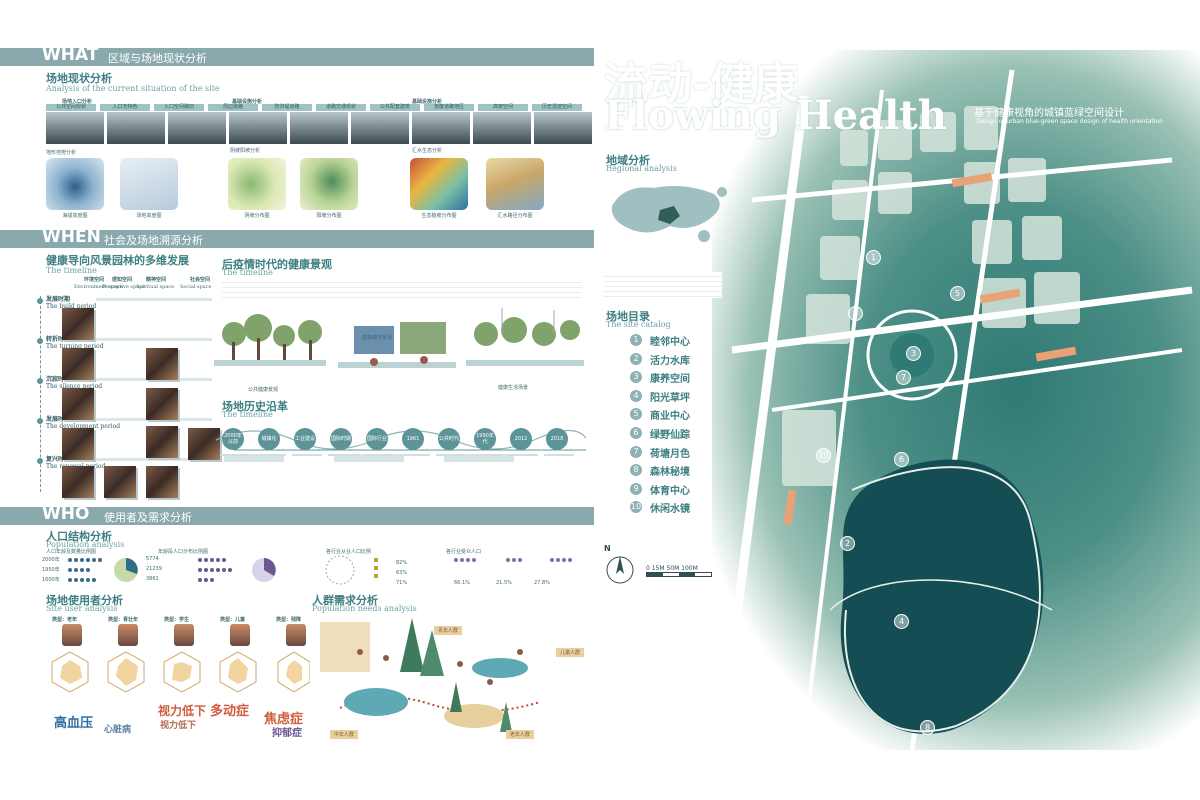 This screenshot has height=800, width=1200. Describe the element at coordinates (775, 115) in the screenshot. I see `hero-title-en: Flowing Health` at that location.